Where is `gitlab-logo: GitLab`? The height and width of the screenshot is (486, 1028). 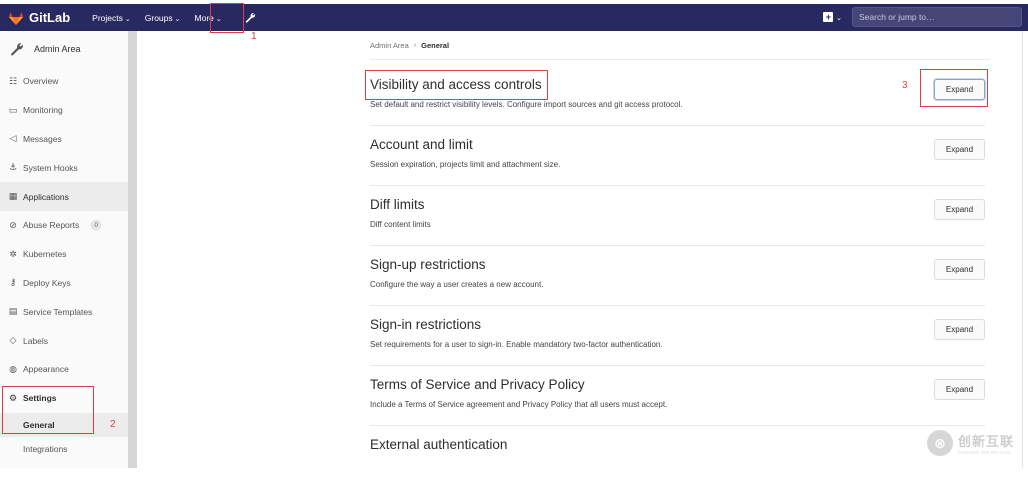
gitlab-logo: GitLab is located at coordinates (39, 18).